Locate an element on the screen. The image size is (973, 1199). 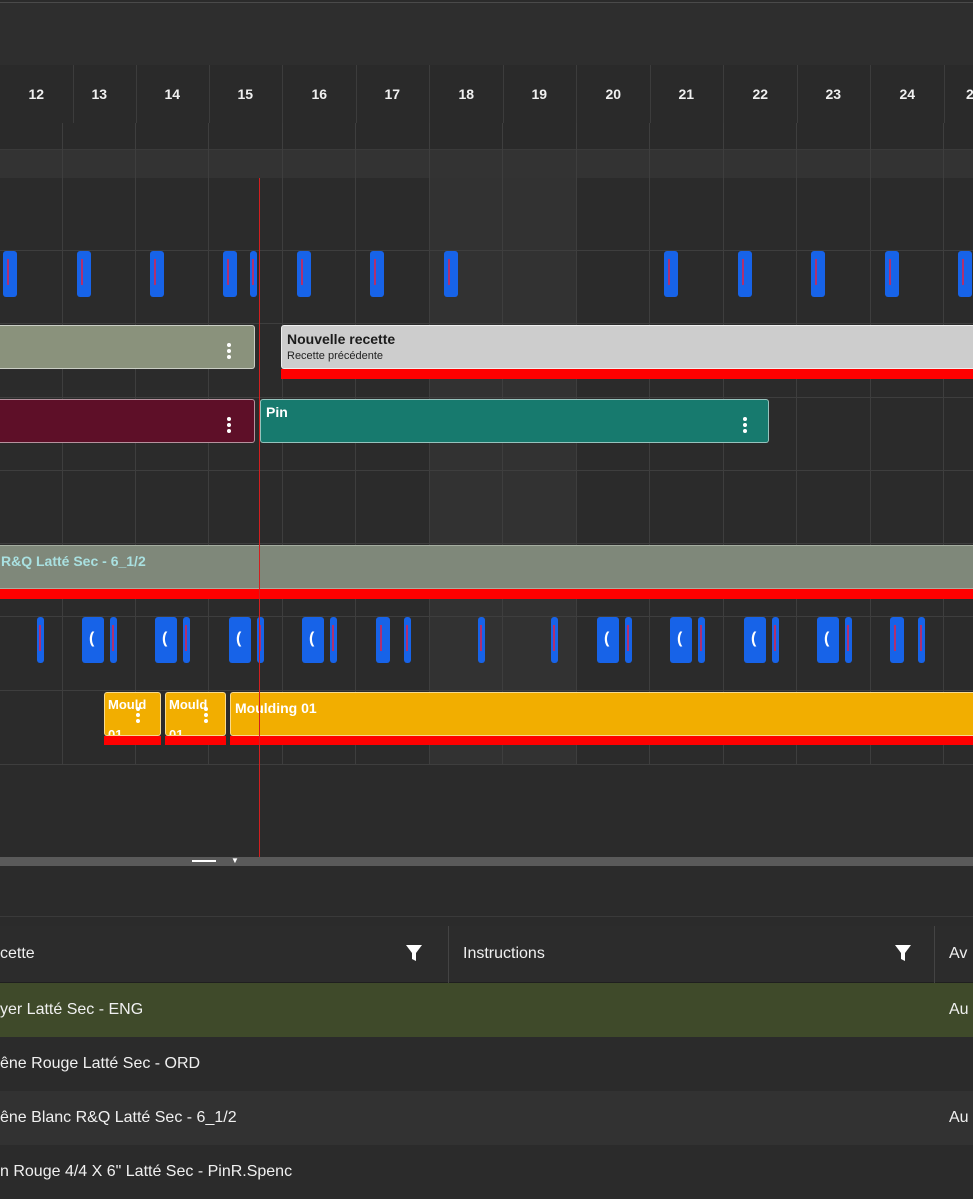
cell-avec is located at coordinates (961, 1172).